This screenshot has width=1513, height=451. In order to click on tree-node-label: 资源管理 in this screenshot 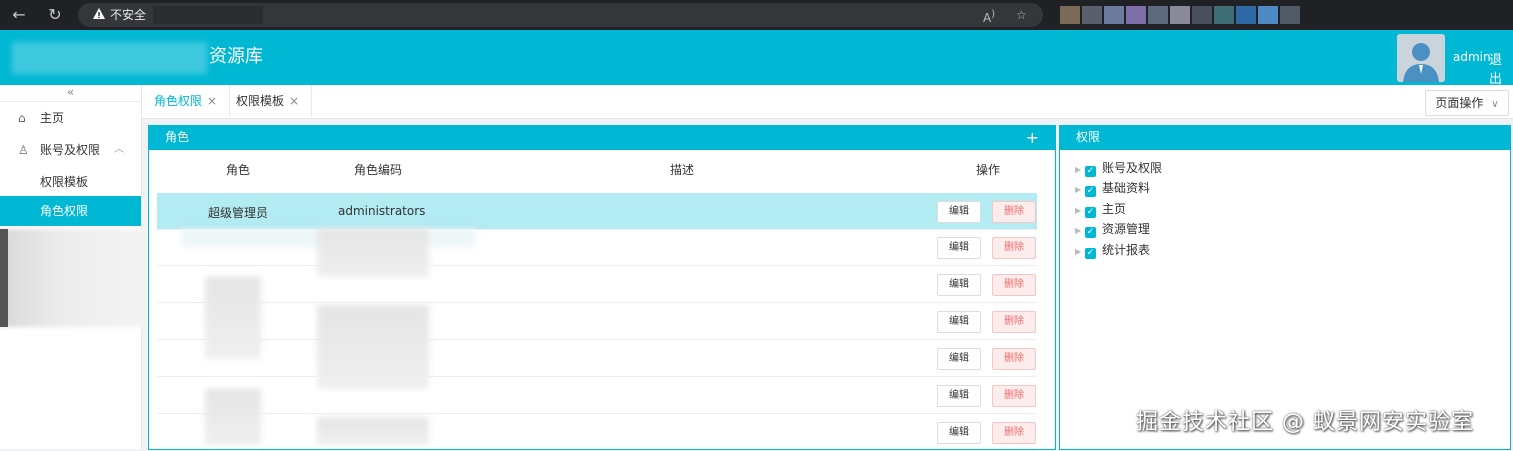, I will do `click(1126, 229)`.